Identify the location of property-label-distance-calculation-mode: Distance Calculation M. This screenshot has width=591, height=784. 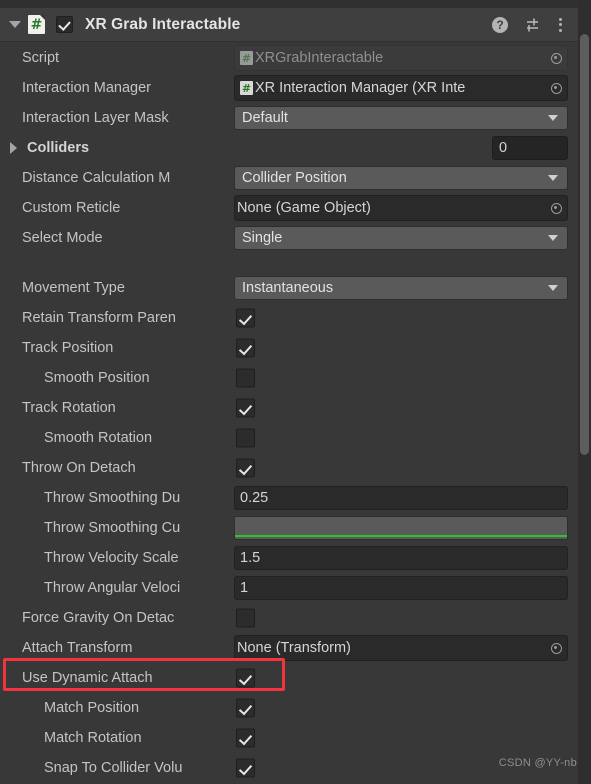
(96, 178).